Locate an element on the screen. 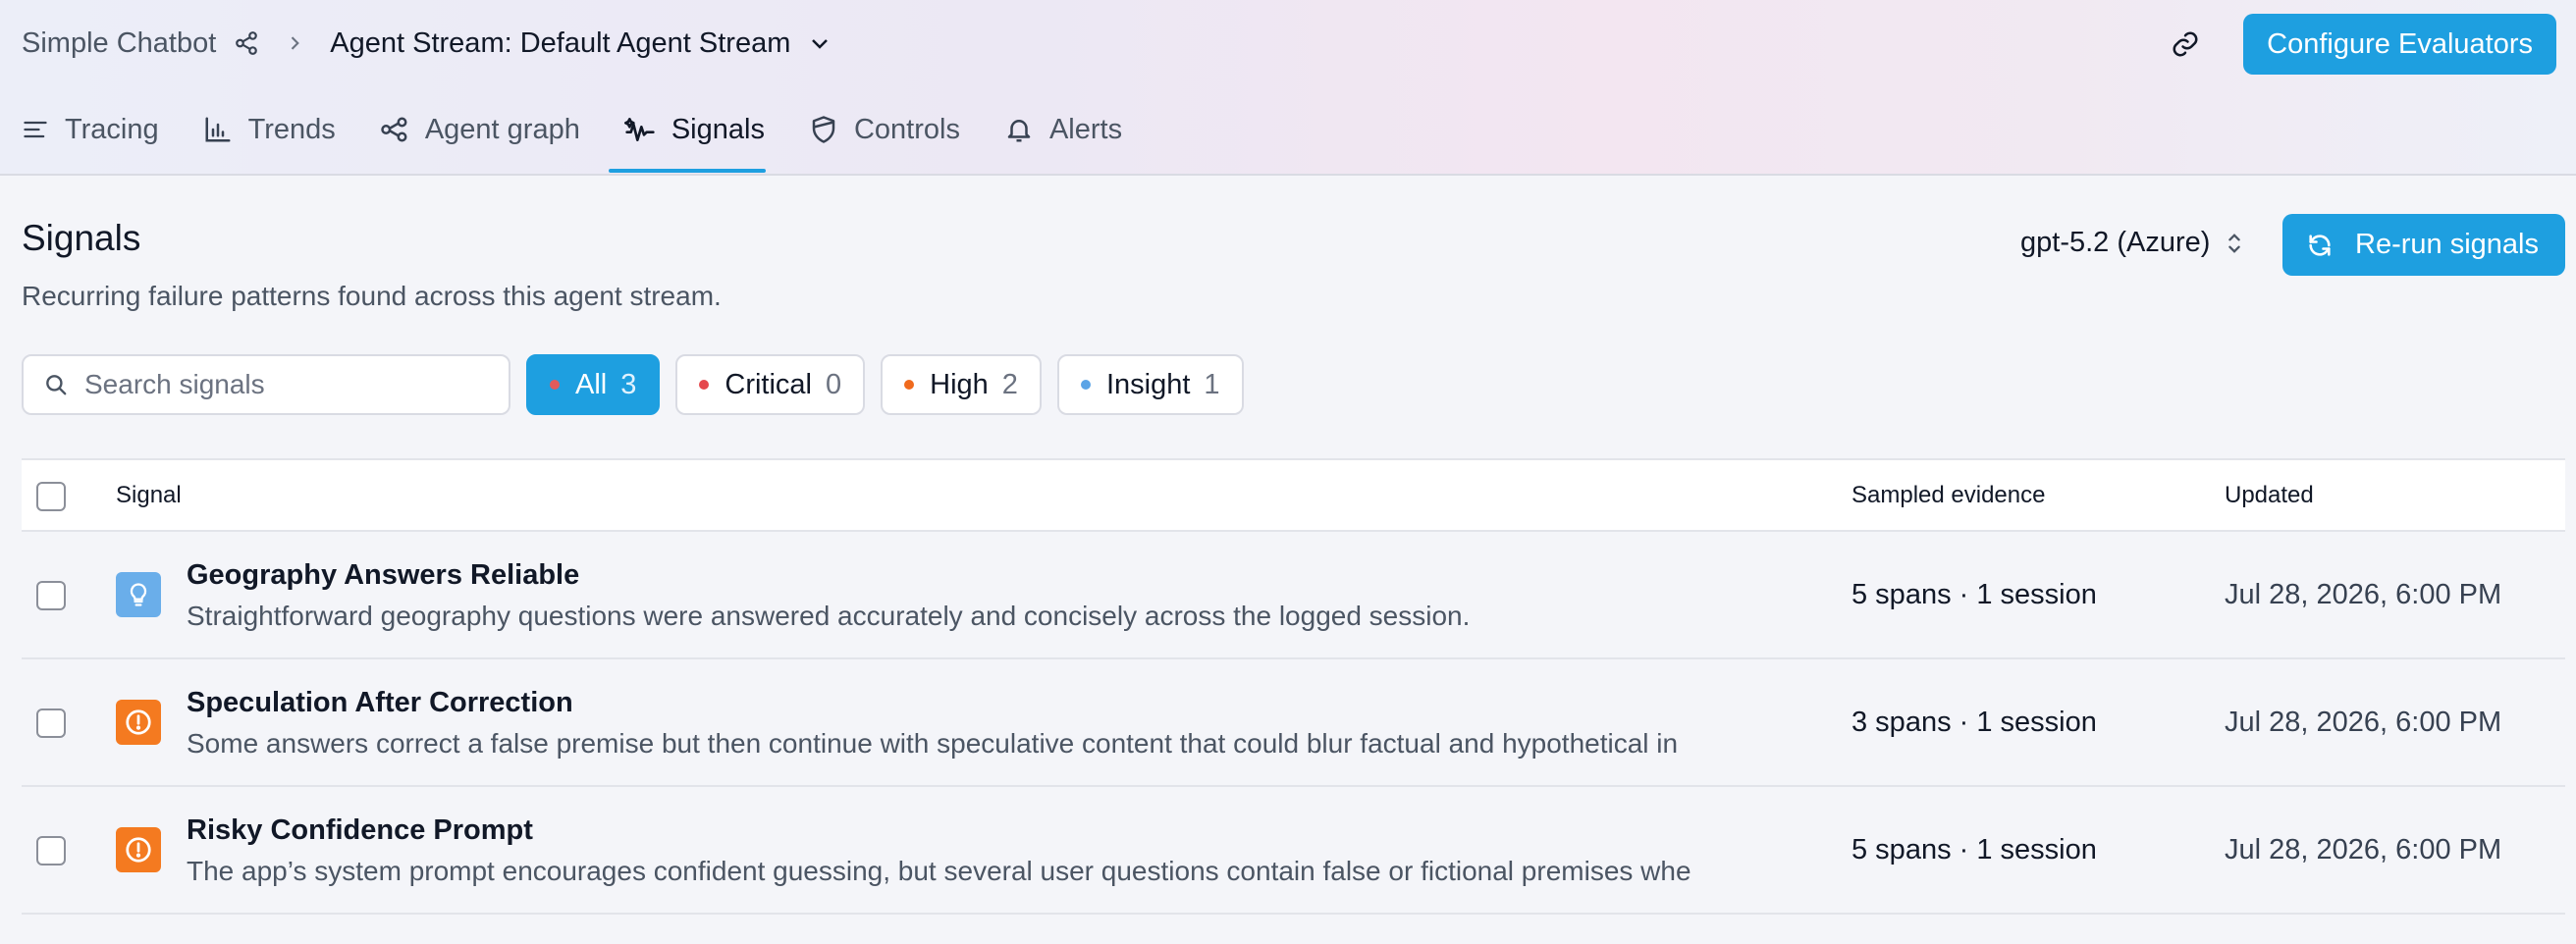 Image resolution: width=2576 pixels, height=944 pixels. breadcrumb-app: Simple Chatbot is located at coordinates (119, 43).